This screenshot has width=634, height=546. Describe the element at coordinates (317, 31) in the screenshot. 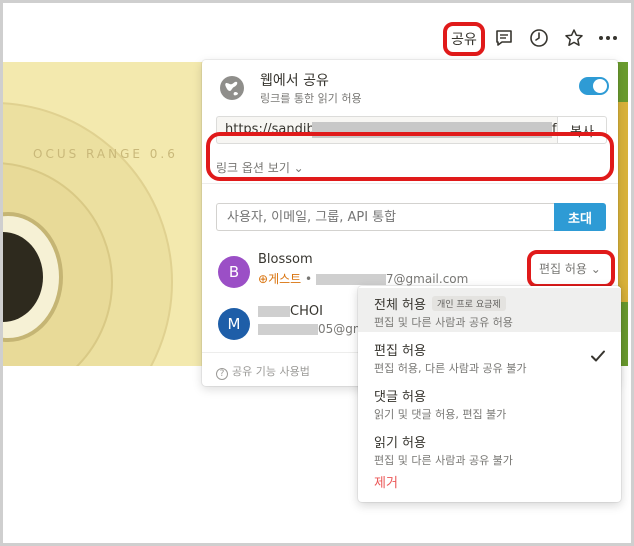

I see `top-bar: 공유` at that location.